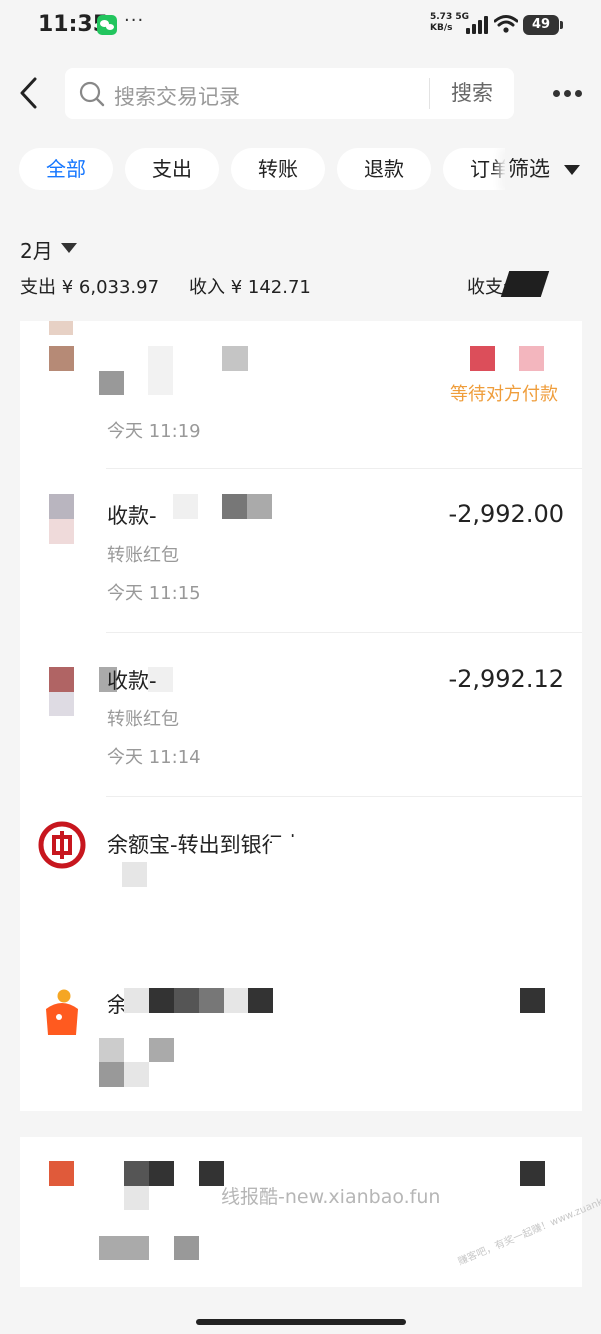  Describe the element at coordinates (66, 169) in the screenshot. I see `tab-all: 全部` at that location.